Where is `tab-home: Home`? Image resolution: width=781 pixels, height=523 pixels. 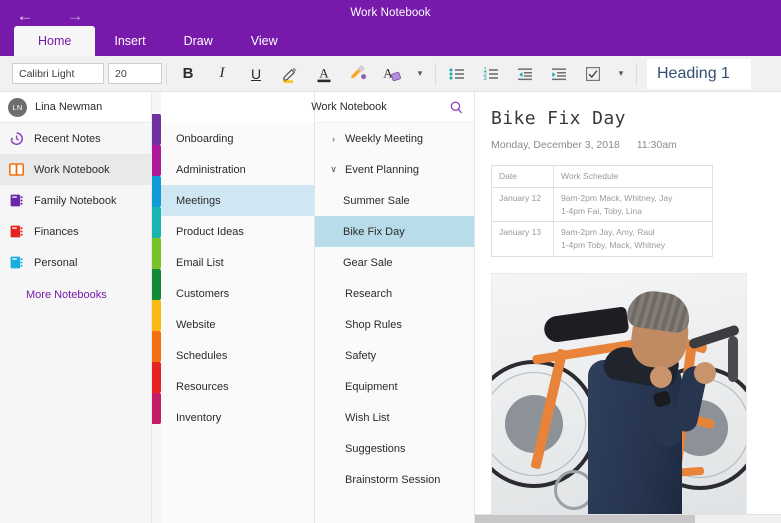
tab-home: Home is located at coordinates (55, 41).